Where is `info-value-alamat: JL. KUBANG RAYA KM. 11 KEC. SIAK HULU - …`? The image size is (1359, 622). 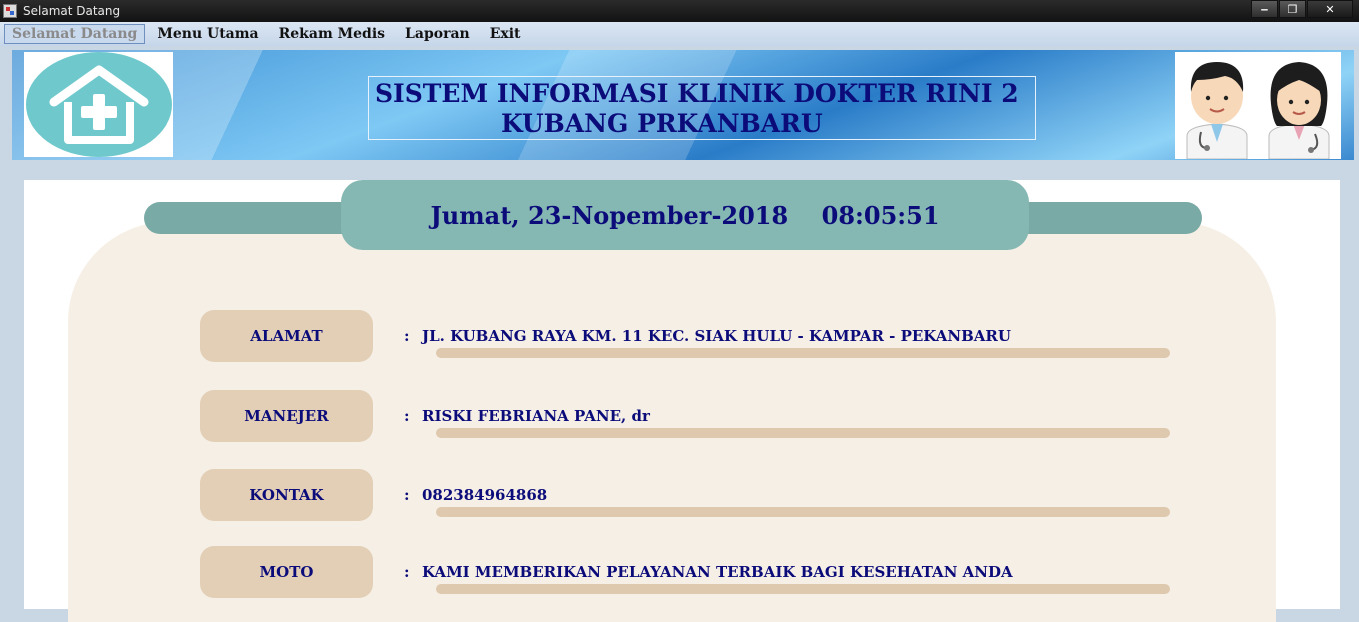 info-value-alamat: JL. KUBANG RAYA KM. 11 KEC. SIAK HULU - … is located at coordinates (716, 336).